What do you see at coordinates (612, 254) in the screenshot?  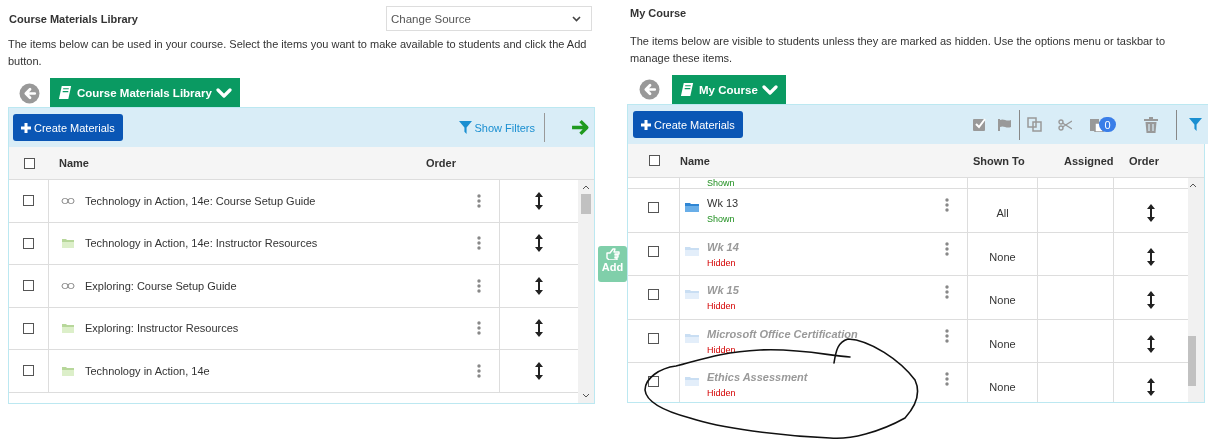 I see `pointing-hand-icon` at bounding box center [612, 254].